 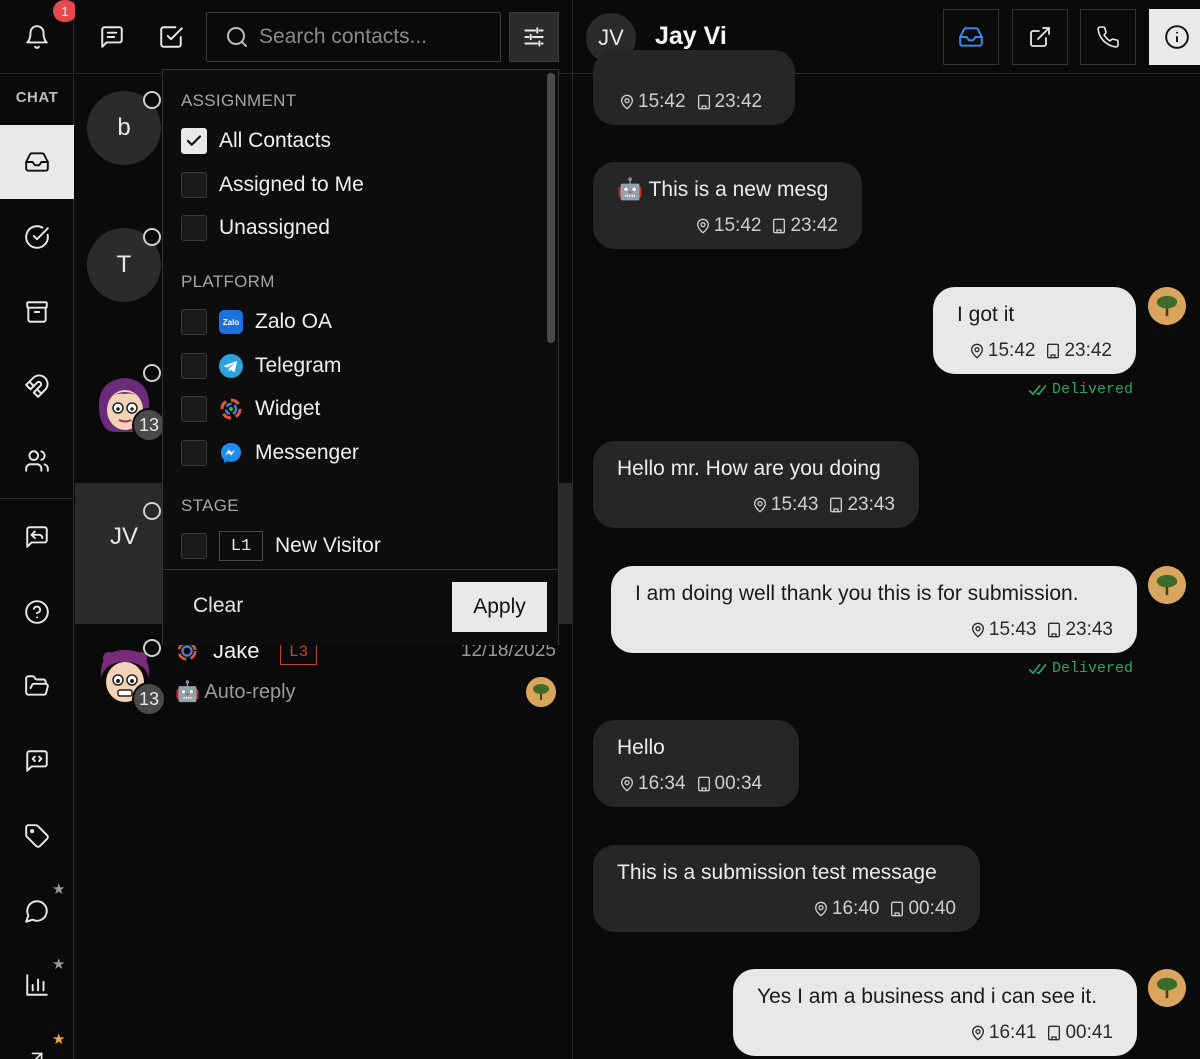 I want to click on filter-option-messenger: Messenger, so click(x=270, y=453).